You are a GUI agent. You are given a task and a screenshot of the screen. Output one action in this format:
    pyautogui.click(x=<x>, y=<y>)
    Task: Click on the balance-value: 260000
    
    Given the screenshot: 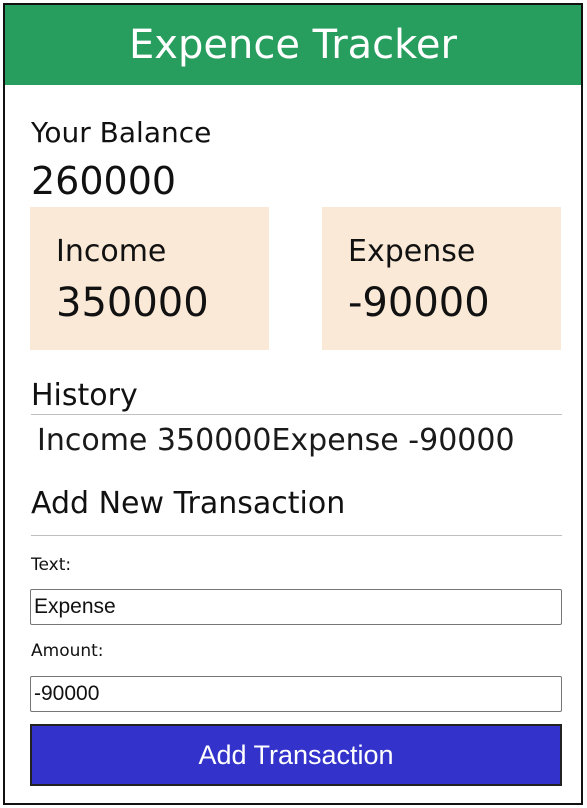 What is the action you would take?
    pyautogui.click(x=104, y=181)
    